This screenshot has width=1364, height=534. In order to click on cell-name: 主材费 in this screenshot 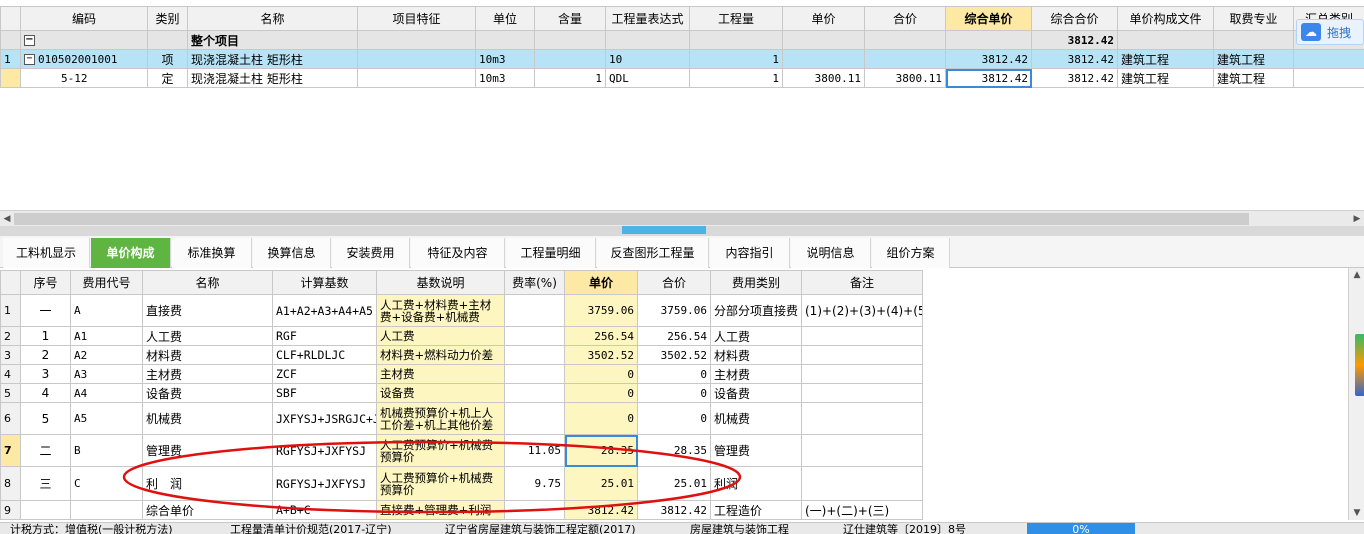, I will do `click(207, 374)`.